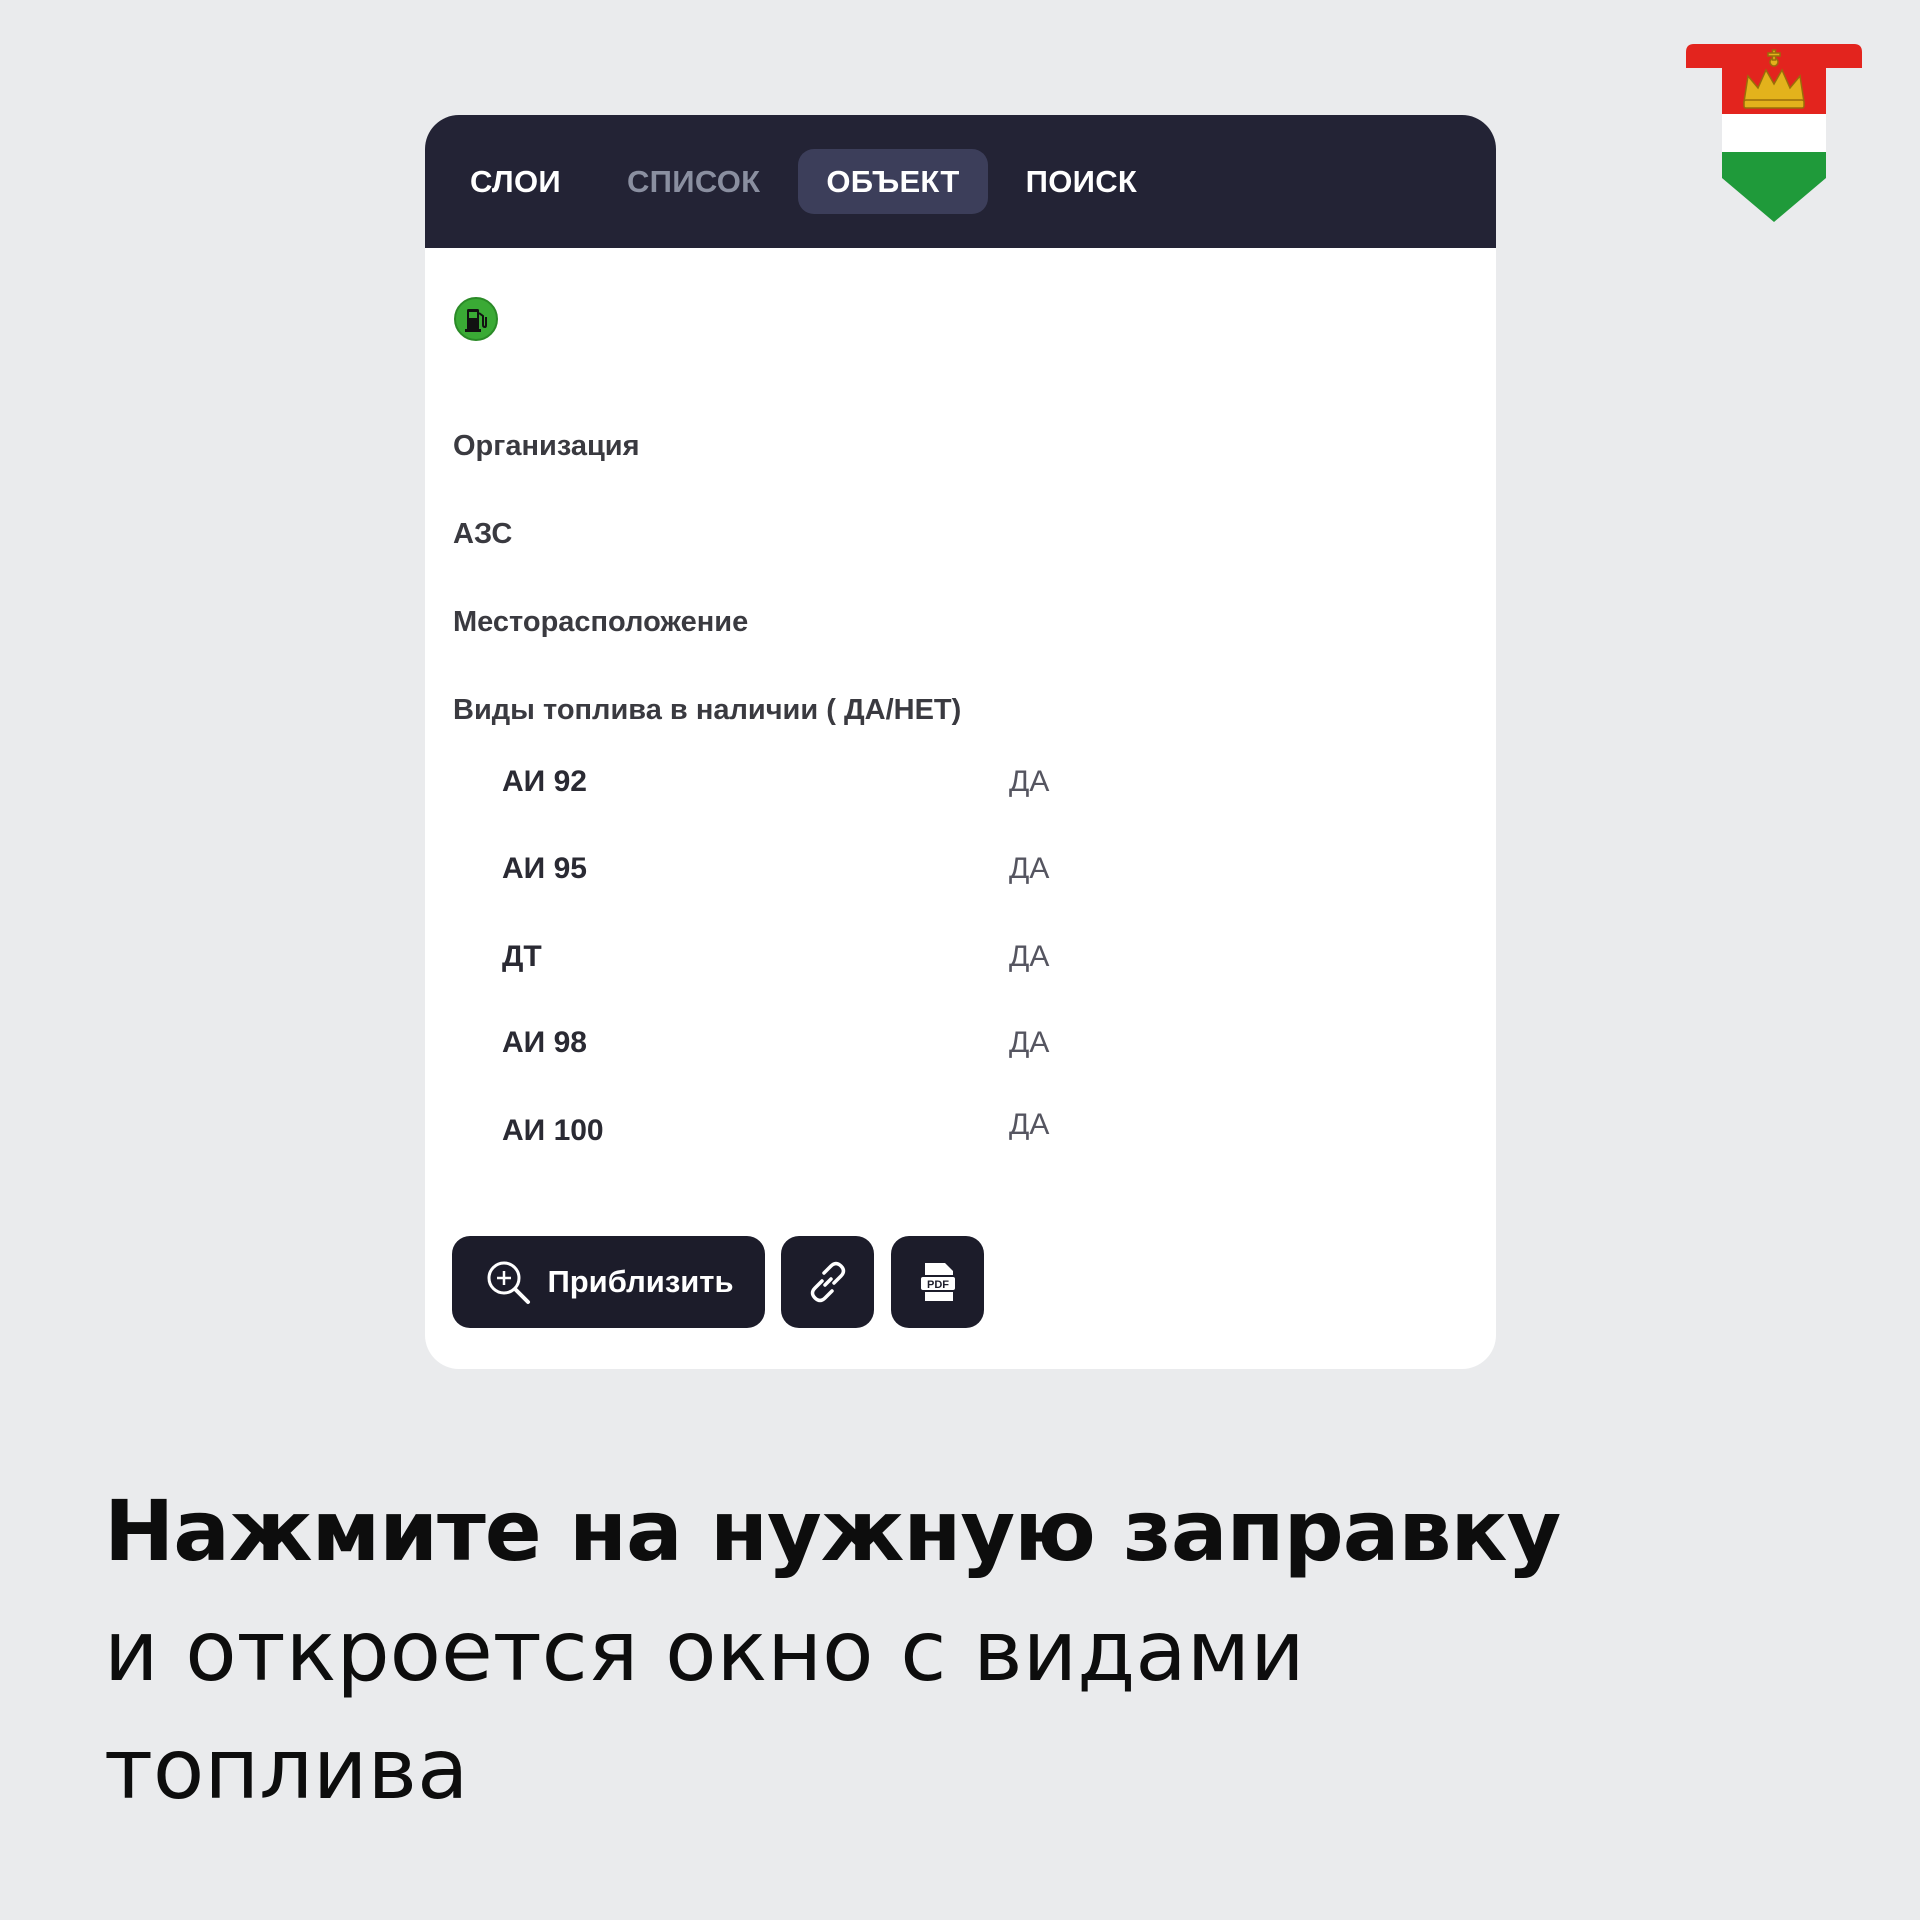 The width and height of the screenshot is (1920, 1920). I want to click on link-icon, so click(827, 1282).